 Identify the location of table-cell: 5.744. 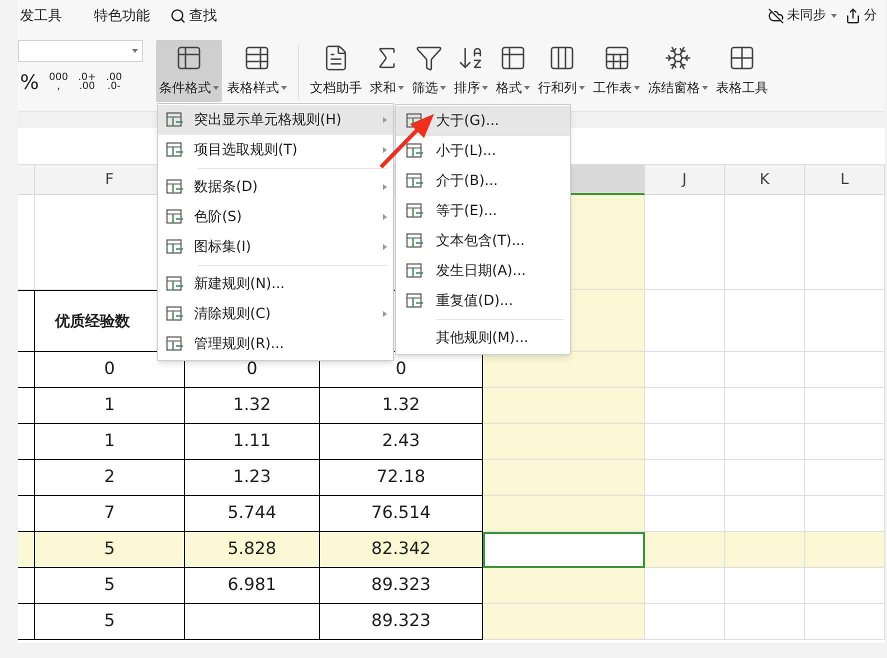
(252, 514).